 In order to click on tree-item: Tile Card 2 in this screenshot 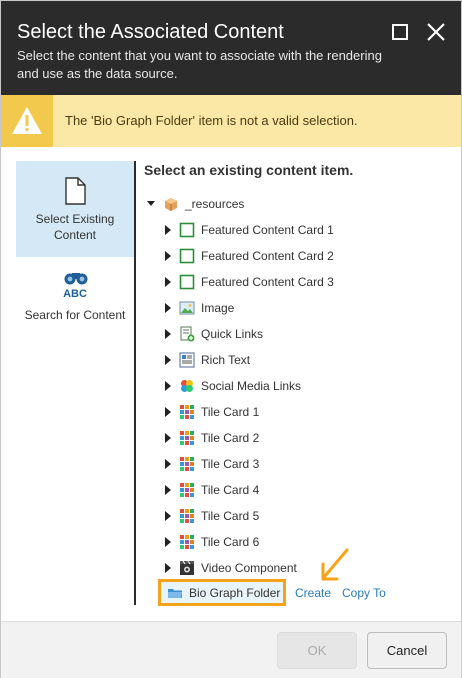, I will do `click(211, 438)`.